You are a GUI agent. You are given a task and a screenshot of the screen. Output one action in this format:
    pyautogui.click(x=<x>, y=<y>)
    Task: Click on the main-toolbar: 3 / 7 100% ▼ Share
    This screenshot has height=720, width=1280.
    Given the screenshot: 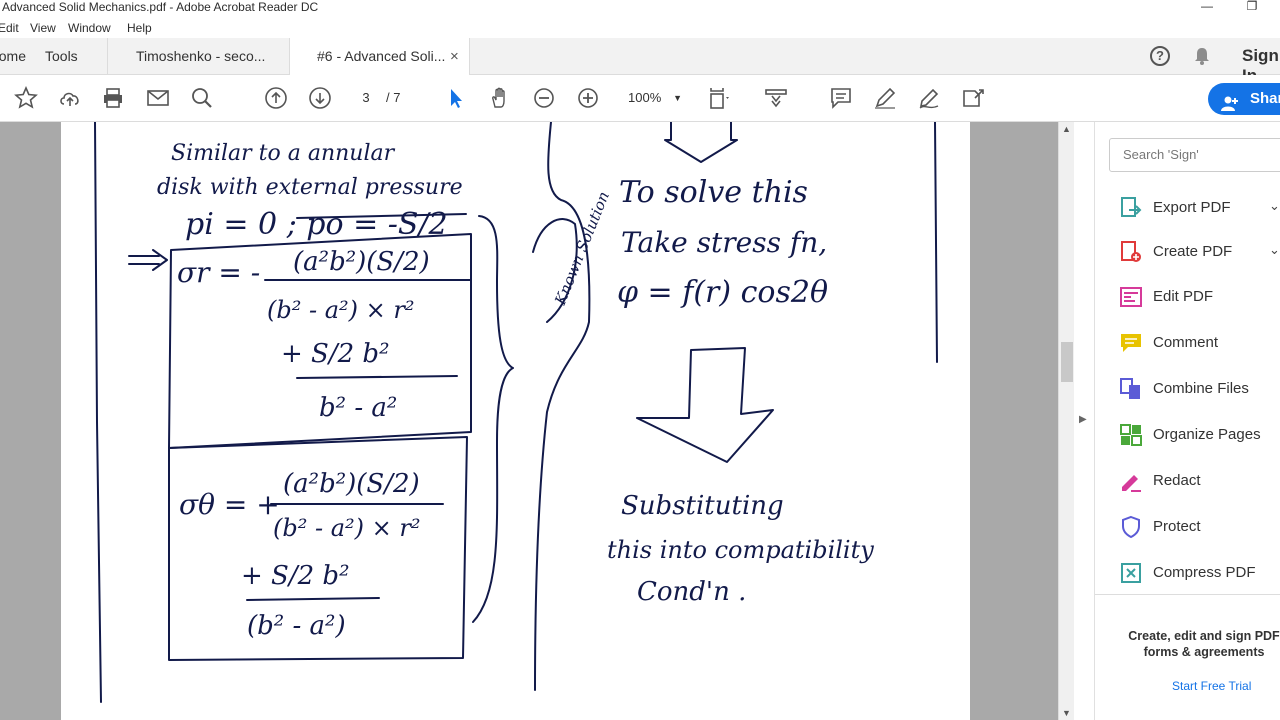 What is the action you would take?
    pyautogui.click(x=640, y=98)
    